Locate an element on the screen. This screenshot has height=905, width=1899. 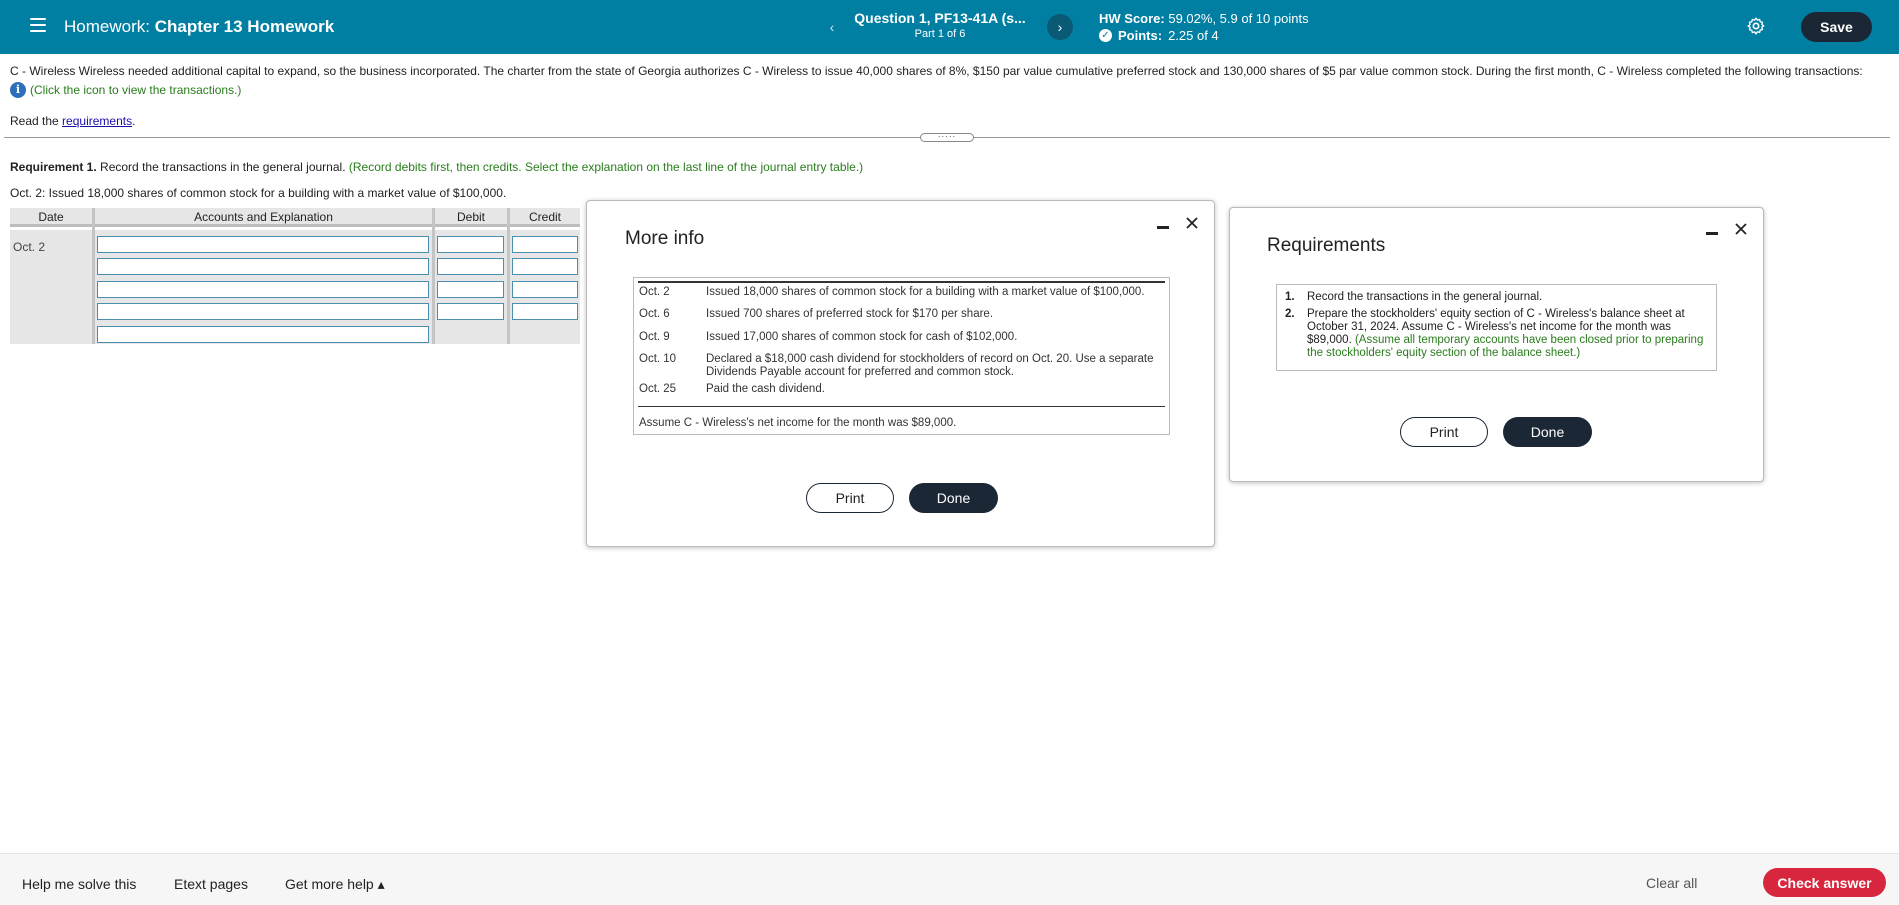
get-more-help-button: Get more help ▴ is located at coordinates (335, 884).